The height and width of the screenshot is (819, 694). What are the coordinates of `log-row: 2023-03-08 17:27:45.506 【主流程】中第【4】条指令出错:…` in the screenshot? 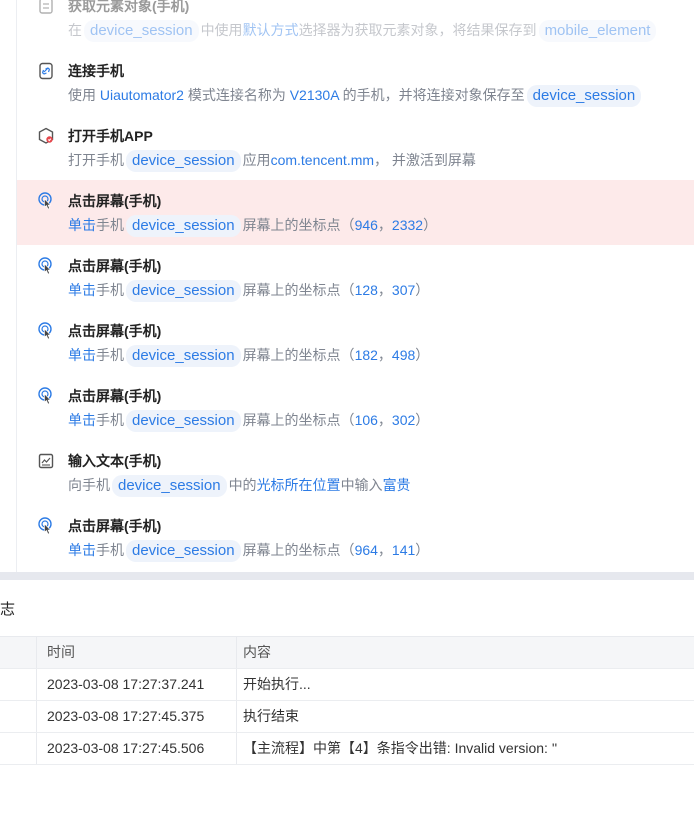 It's located at (347, 749).